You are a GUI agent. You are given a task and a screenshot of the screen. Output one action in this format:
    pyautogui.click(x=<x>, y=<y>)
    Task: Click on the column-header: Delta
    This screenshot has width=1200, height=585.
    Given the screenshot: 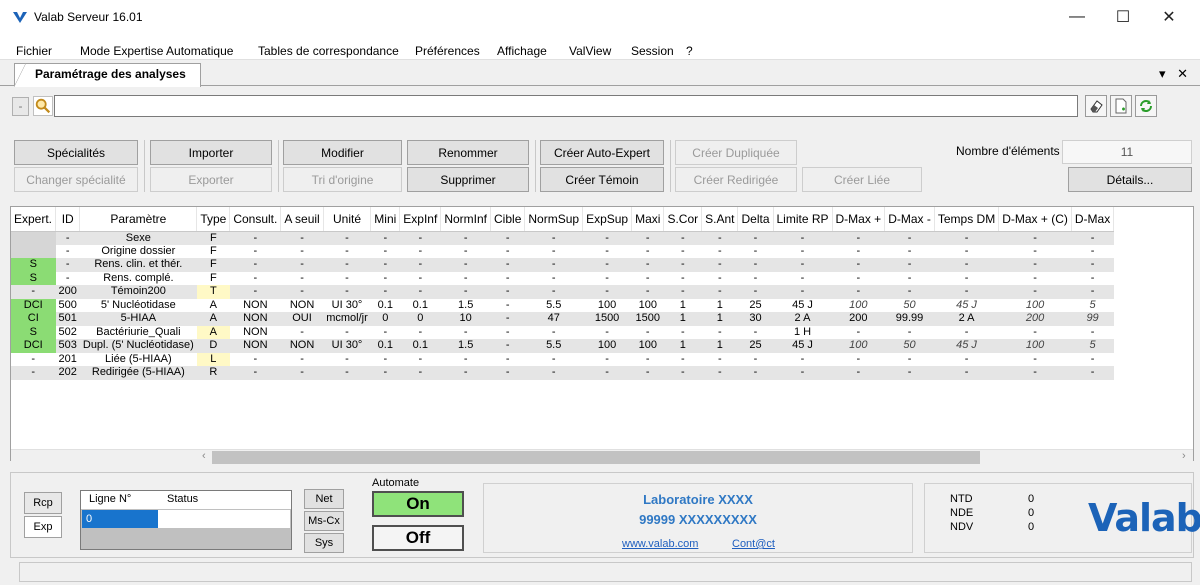 What is the action you would take?
    pyautogui.click(x=755, y=219)
    